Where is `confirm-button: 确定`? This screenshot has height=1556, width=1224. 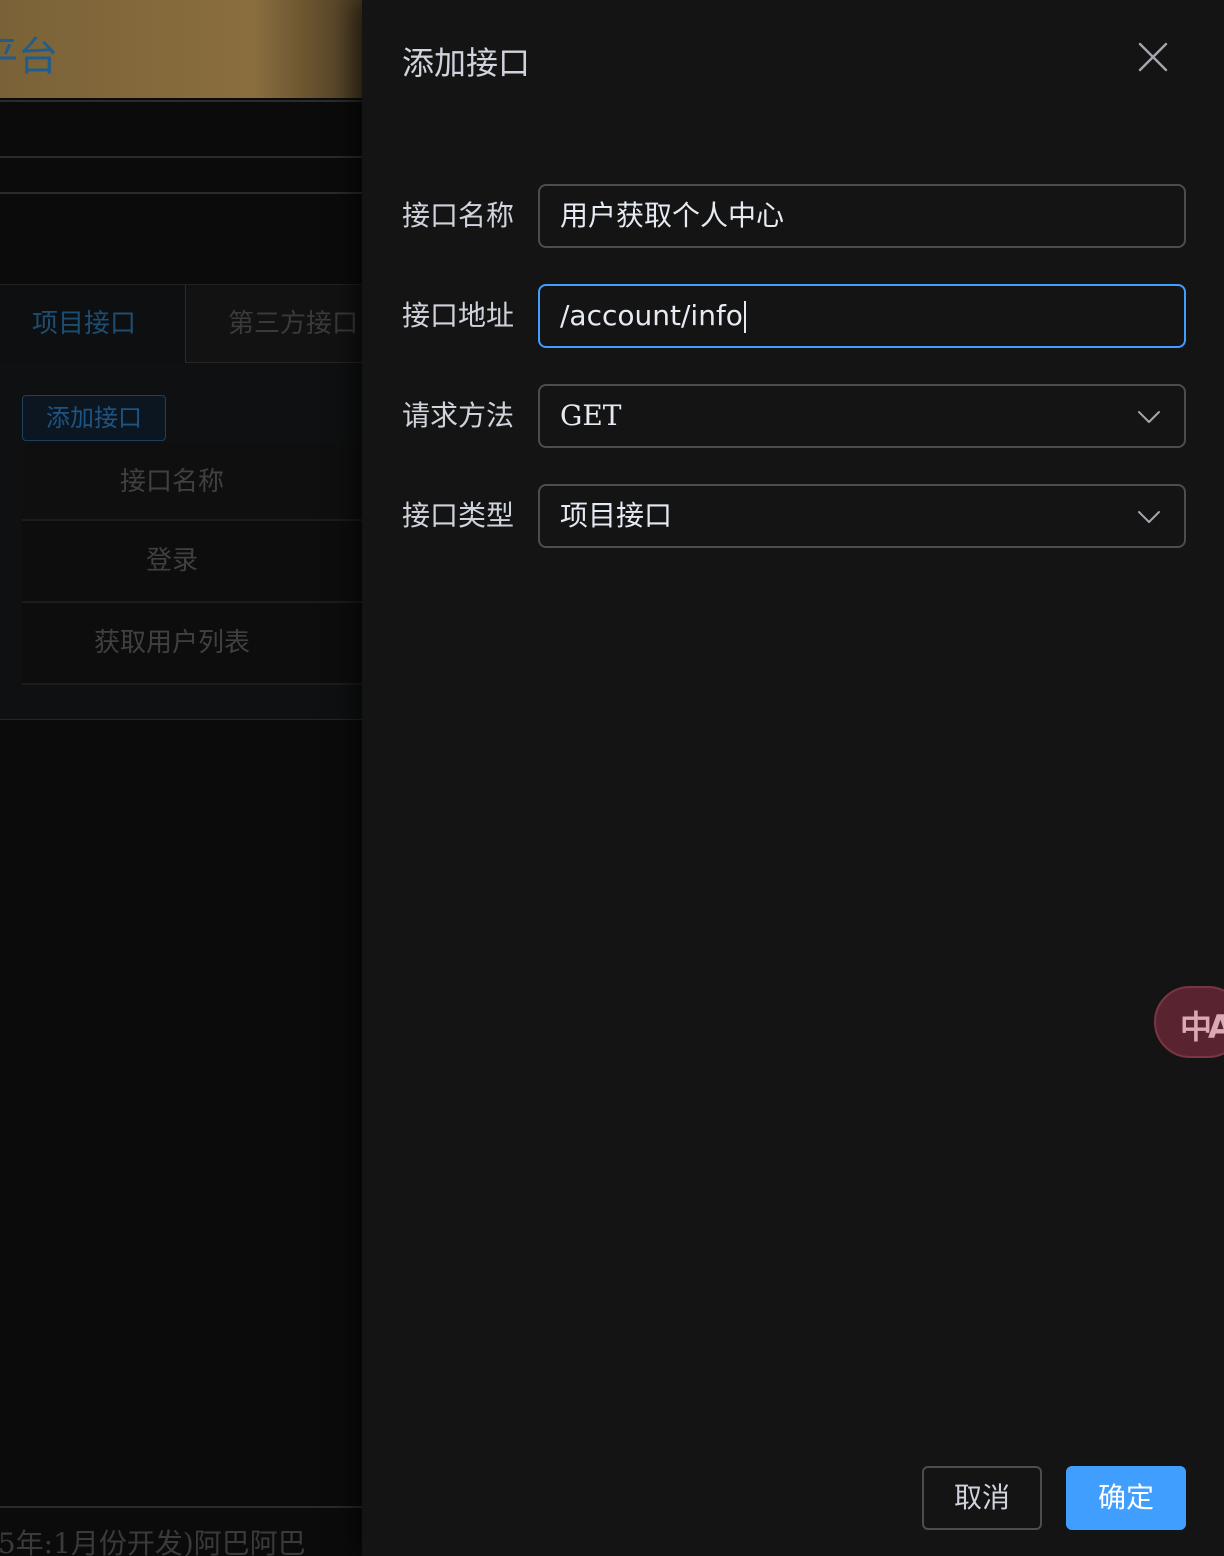 confirm-button: 确定 is located at coordinates (1126, 1498).